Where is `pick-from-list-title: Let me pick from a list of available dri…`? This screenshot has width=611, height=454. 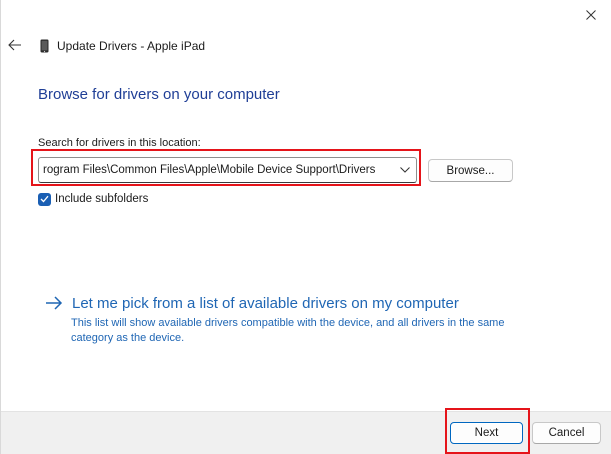
pick-from-list-title: Let me pick from a list of available dri… is located at coordinates (265, 303).